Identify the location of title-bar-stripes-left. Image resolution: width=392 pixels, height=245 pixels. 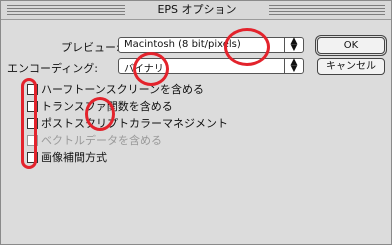
(66, 10).